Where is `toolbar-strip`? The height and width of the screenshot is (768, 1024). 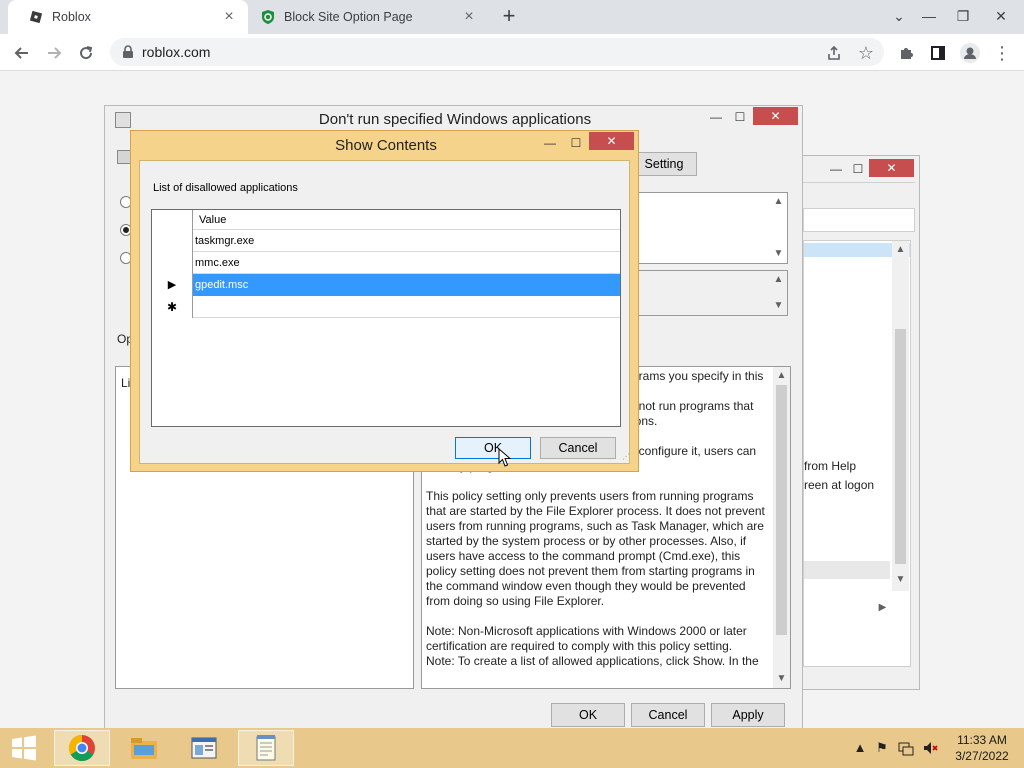 toolbar-strip is located at coordinates (859, 220).